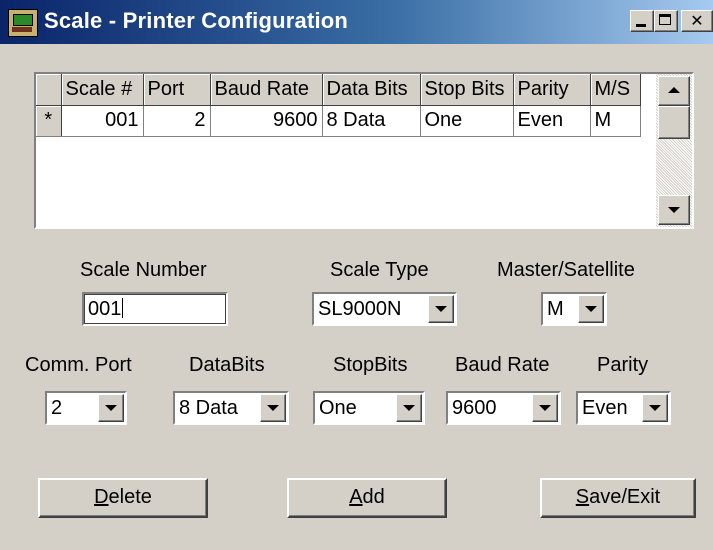 The height and width of the screenshot is (550, 713). What do you see at coordinates (552, 121) in the screenshot?
I see `cell-parity: Even` at bounding box center [552, 121].